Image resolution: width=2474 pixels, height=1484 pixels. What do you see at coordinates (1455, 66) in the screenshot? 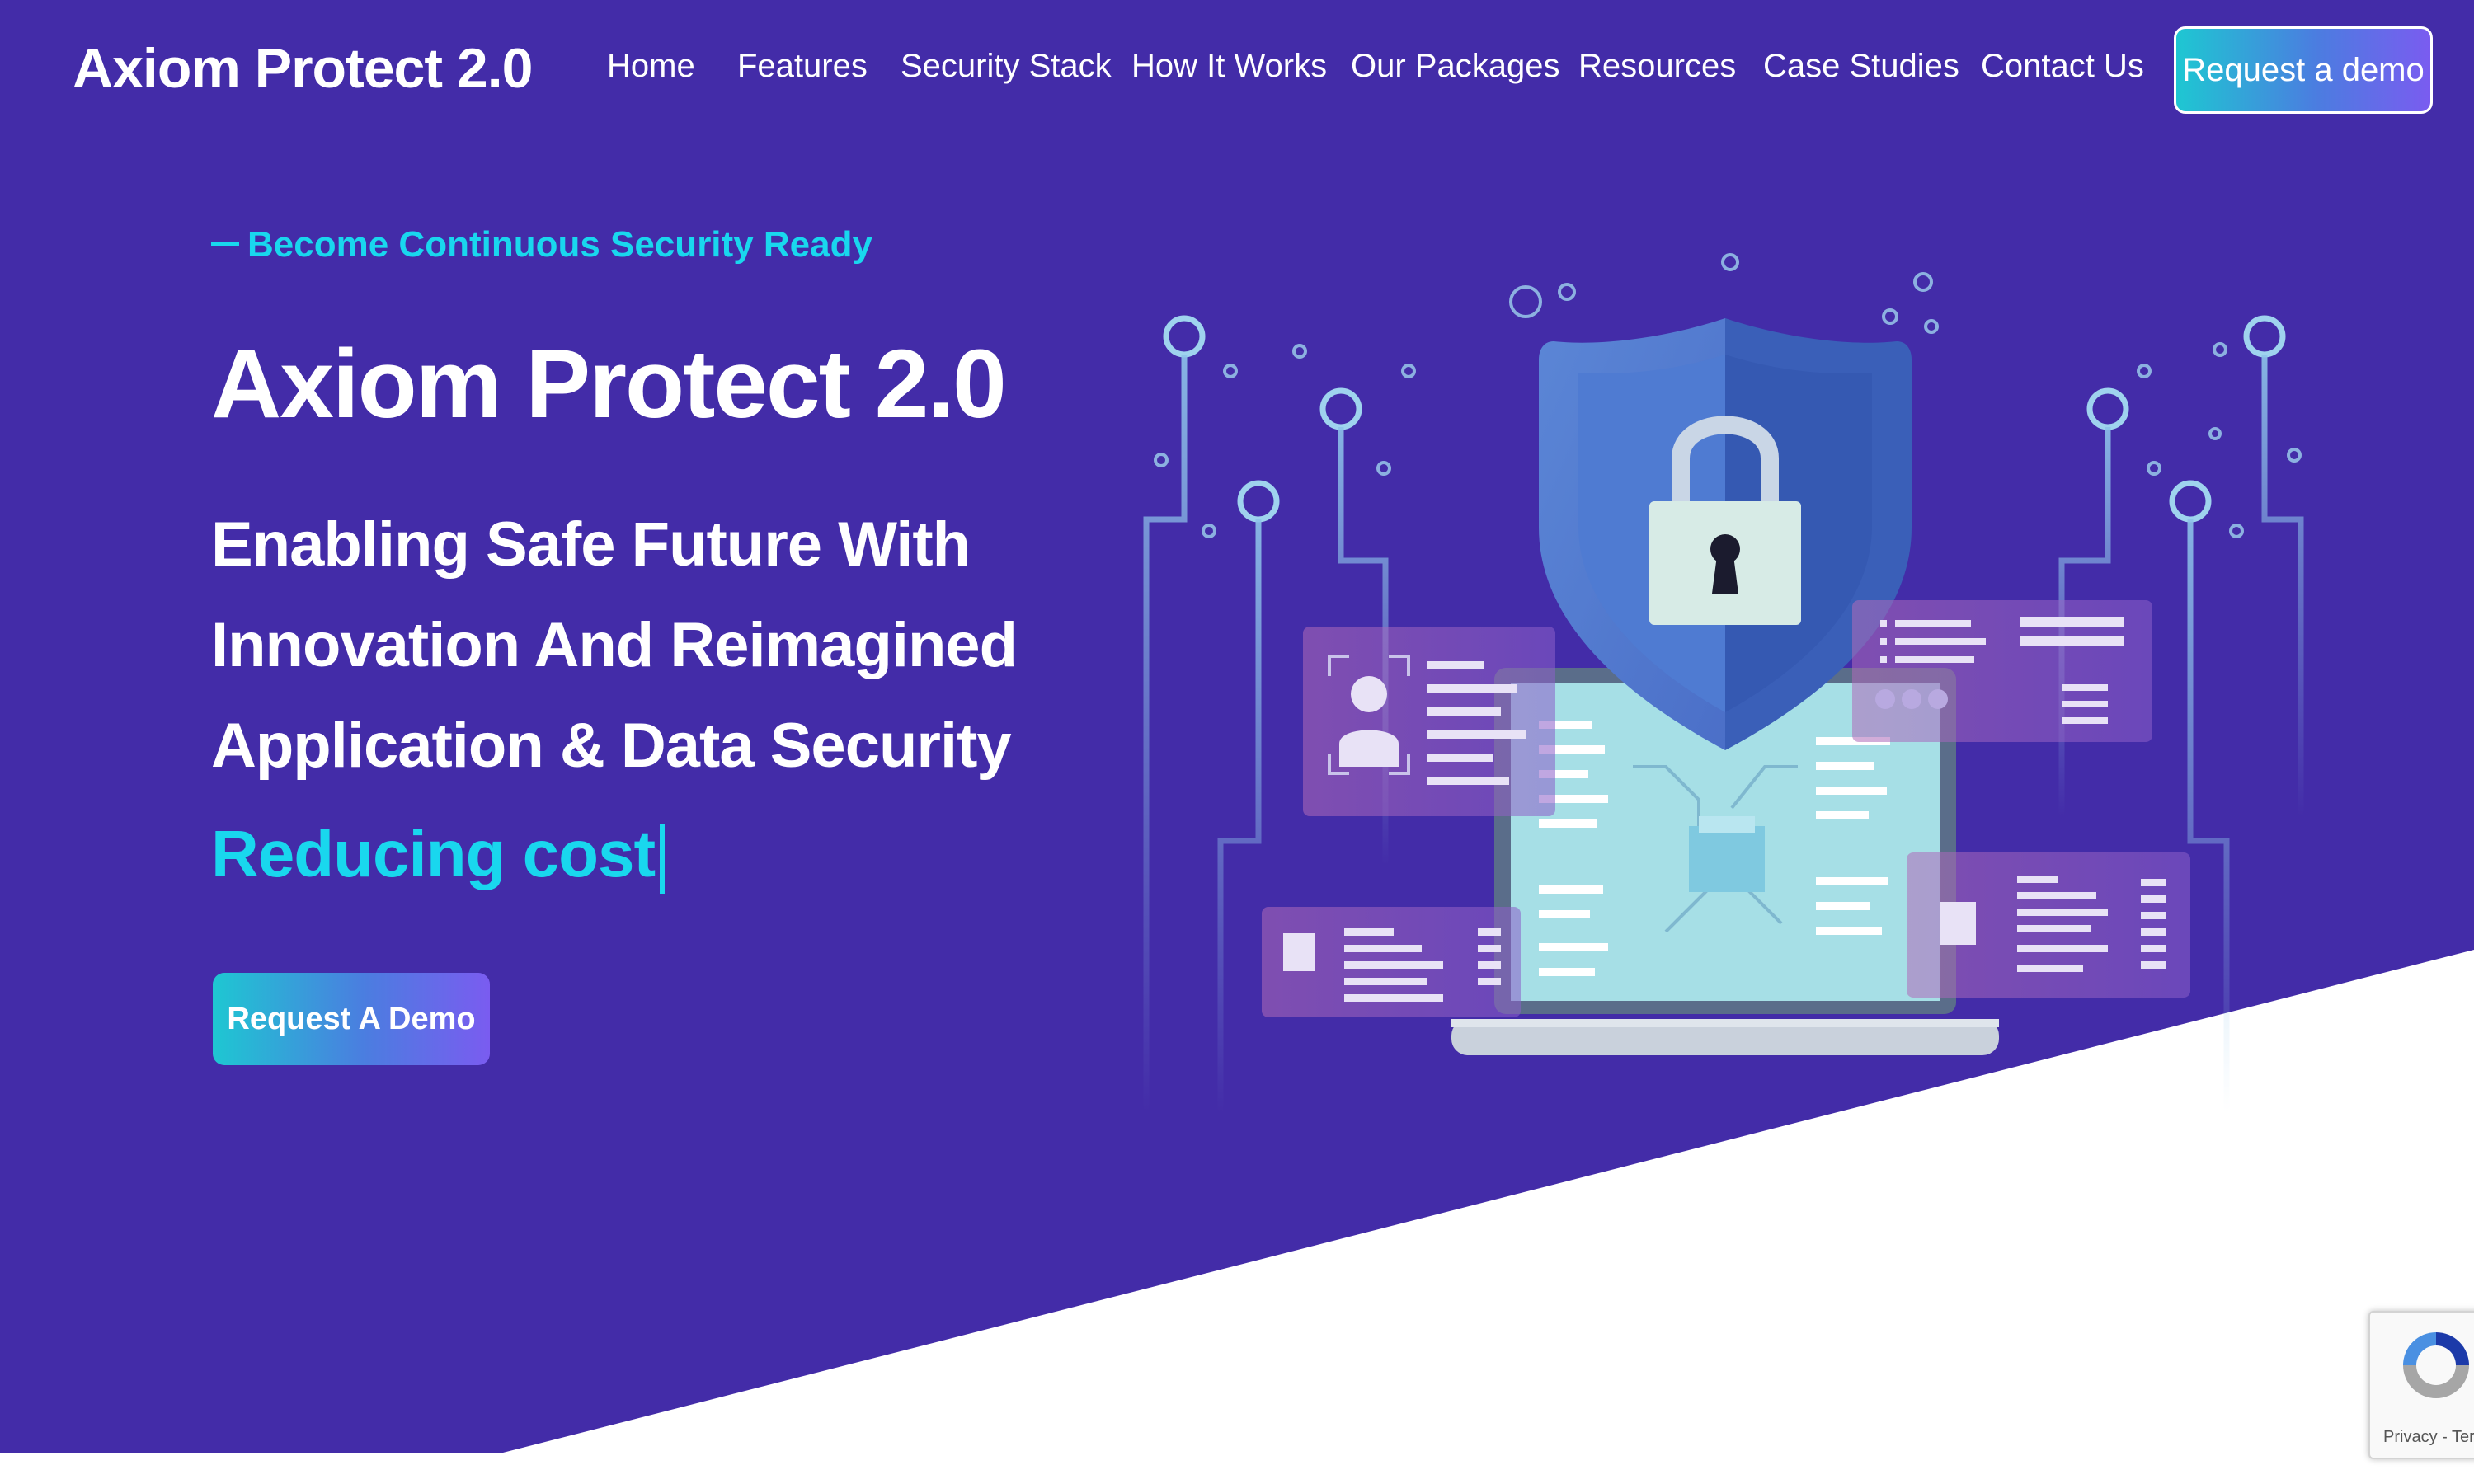
I see `nav-item-our-packages: Our Packages` at bounding box center [1455, 66].